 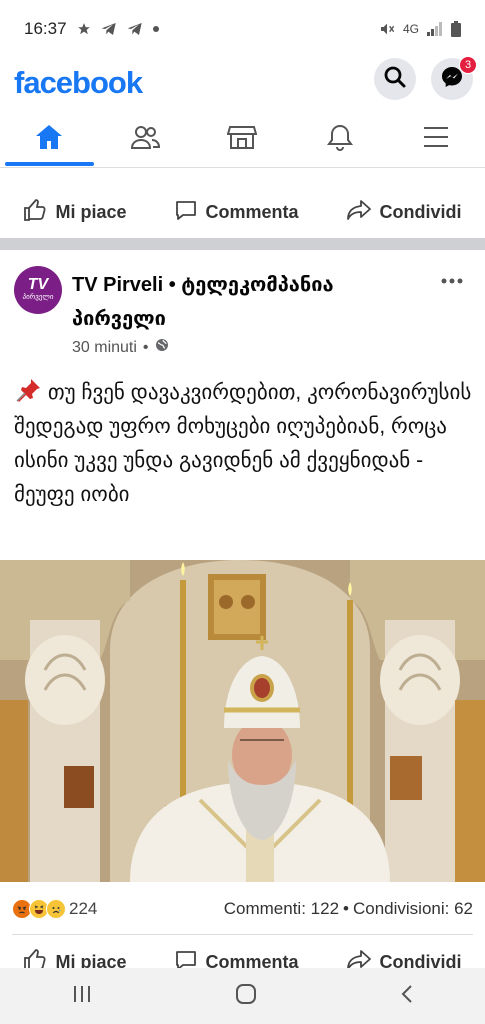 I want to click on search-icon, so click(x=395, y=79).